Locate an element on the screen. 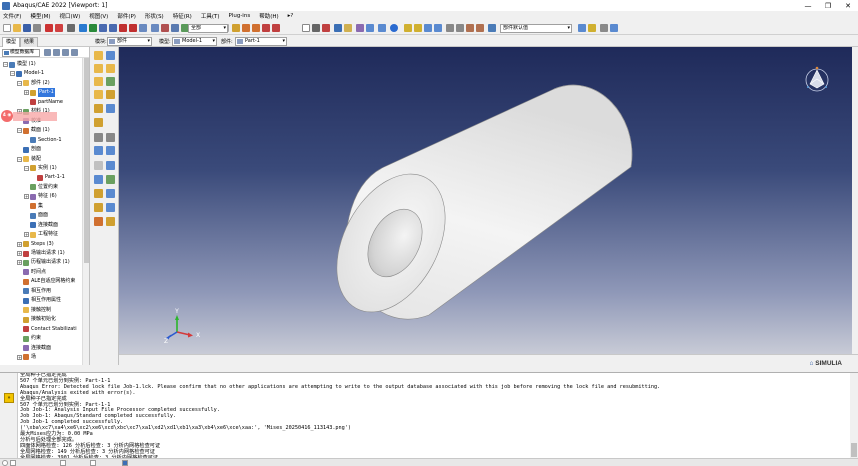 This screenshot has height=466, width=858. view-cut-icon is located at coordinates (470, 28).